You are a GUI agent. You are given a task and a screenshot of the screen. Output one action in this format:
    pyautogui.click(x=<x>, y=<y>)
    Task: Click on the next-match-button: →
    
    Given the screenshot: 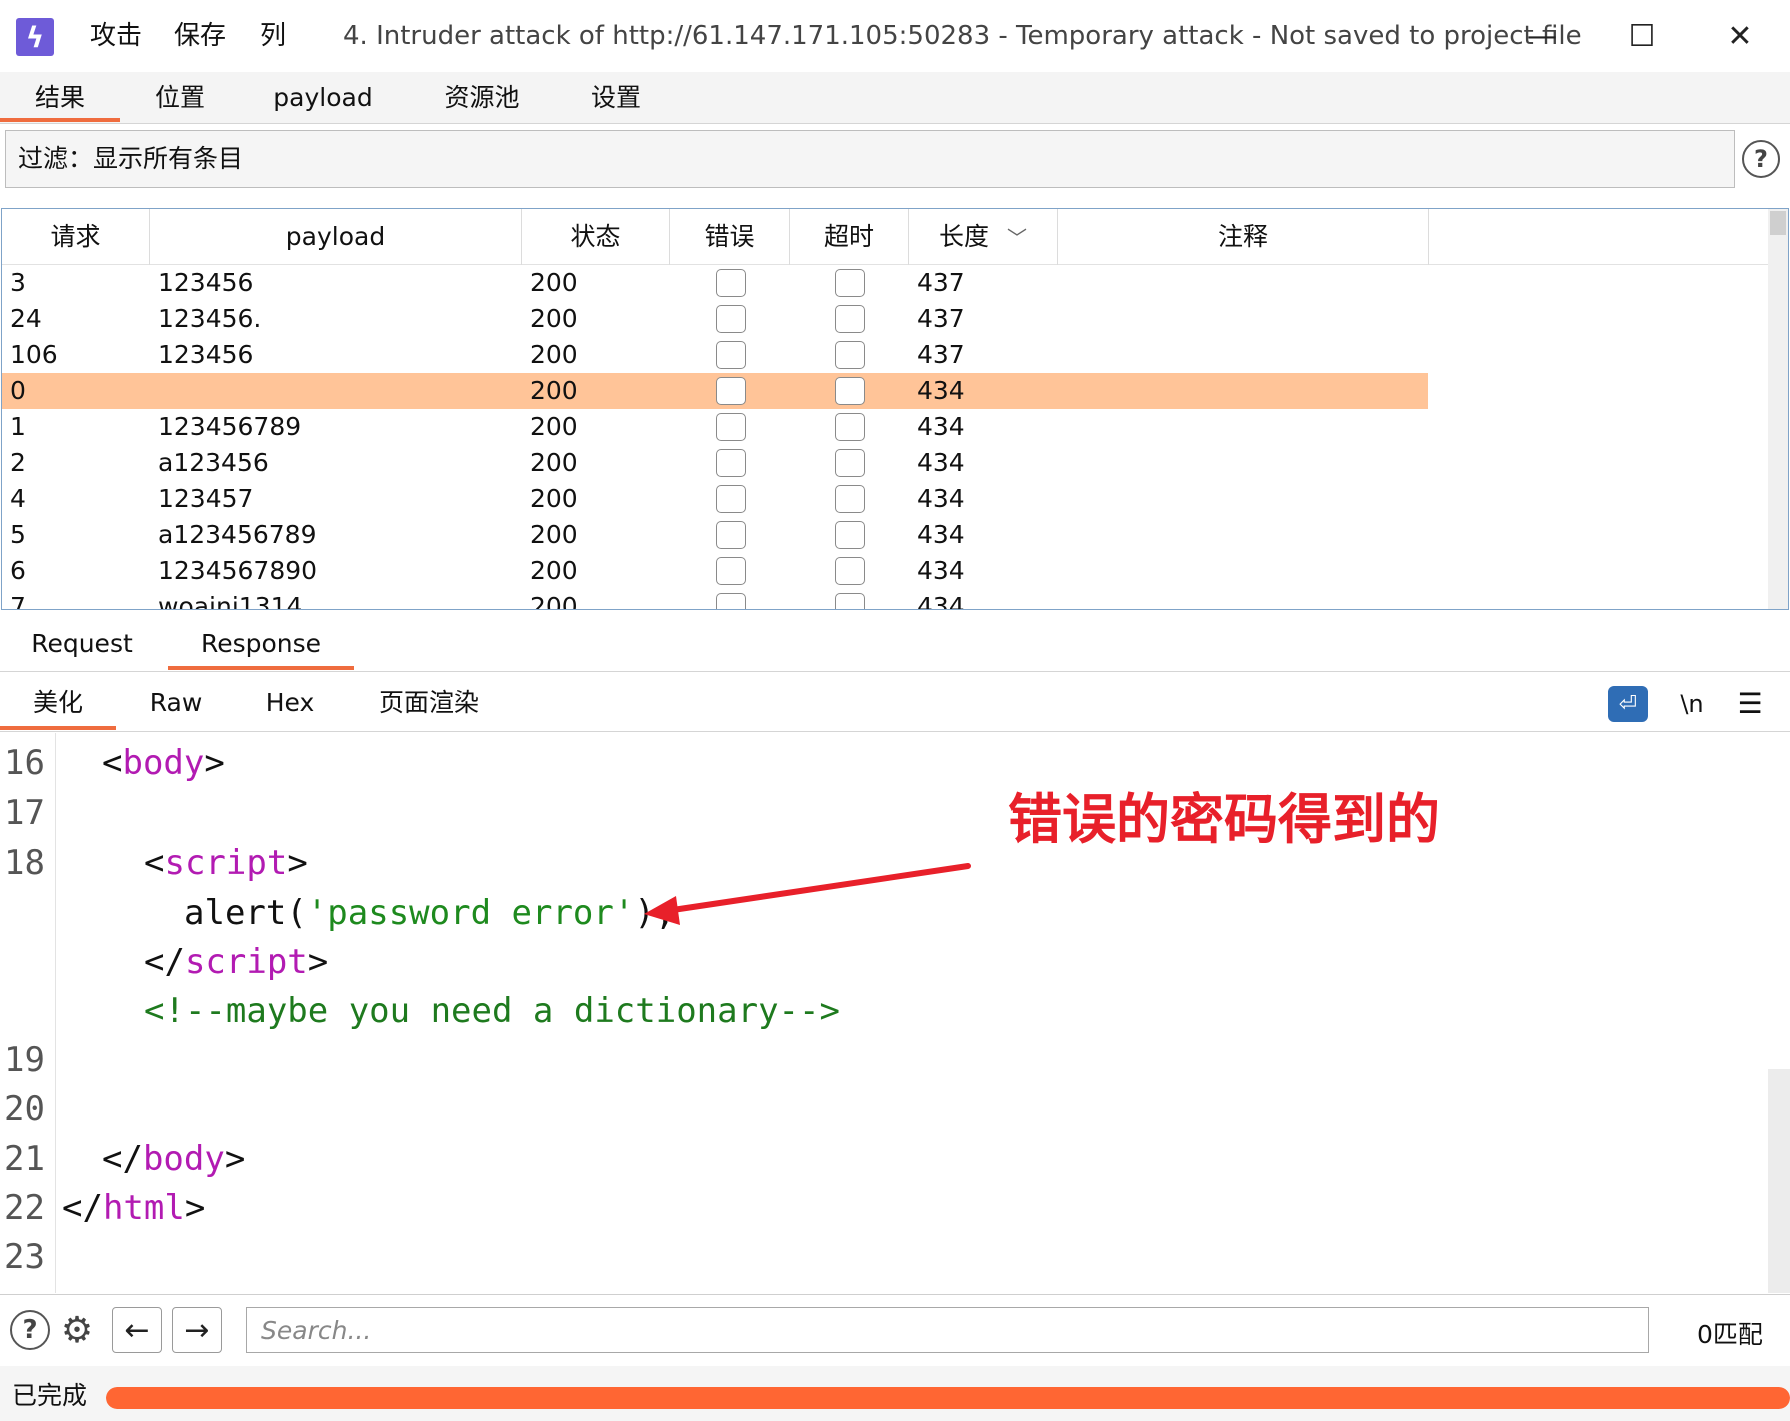 What is the action you would take?
    pyautogui.click(x=197, y=1330)
    